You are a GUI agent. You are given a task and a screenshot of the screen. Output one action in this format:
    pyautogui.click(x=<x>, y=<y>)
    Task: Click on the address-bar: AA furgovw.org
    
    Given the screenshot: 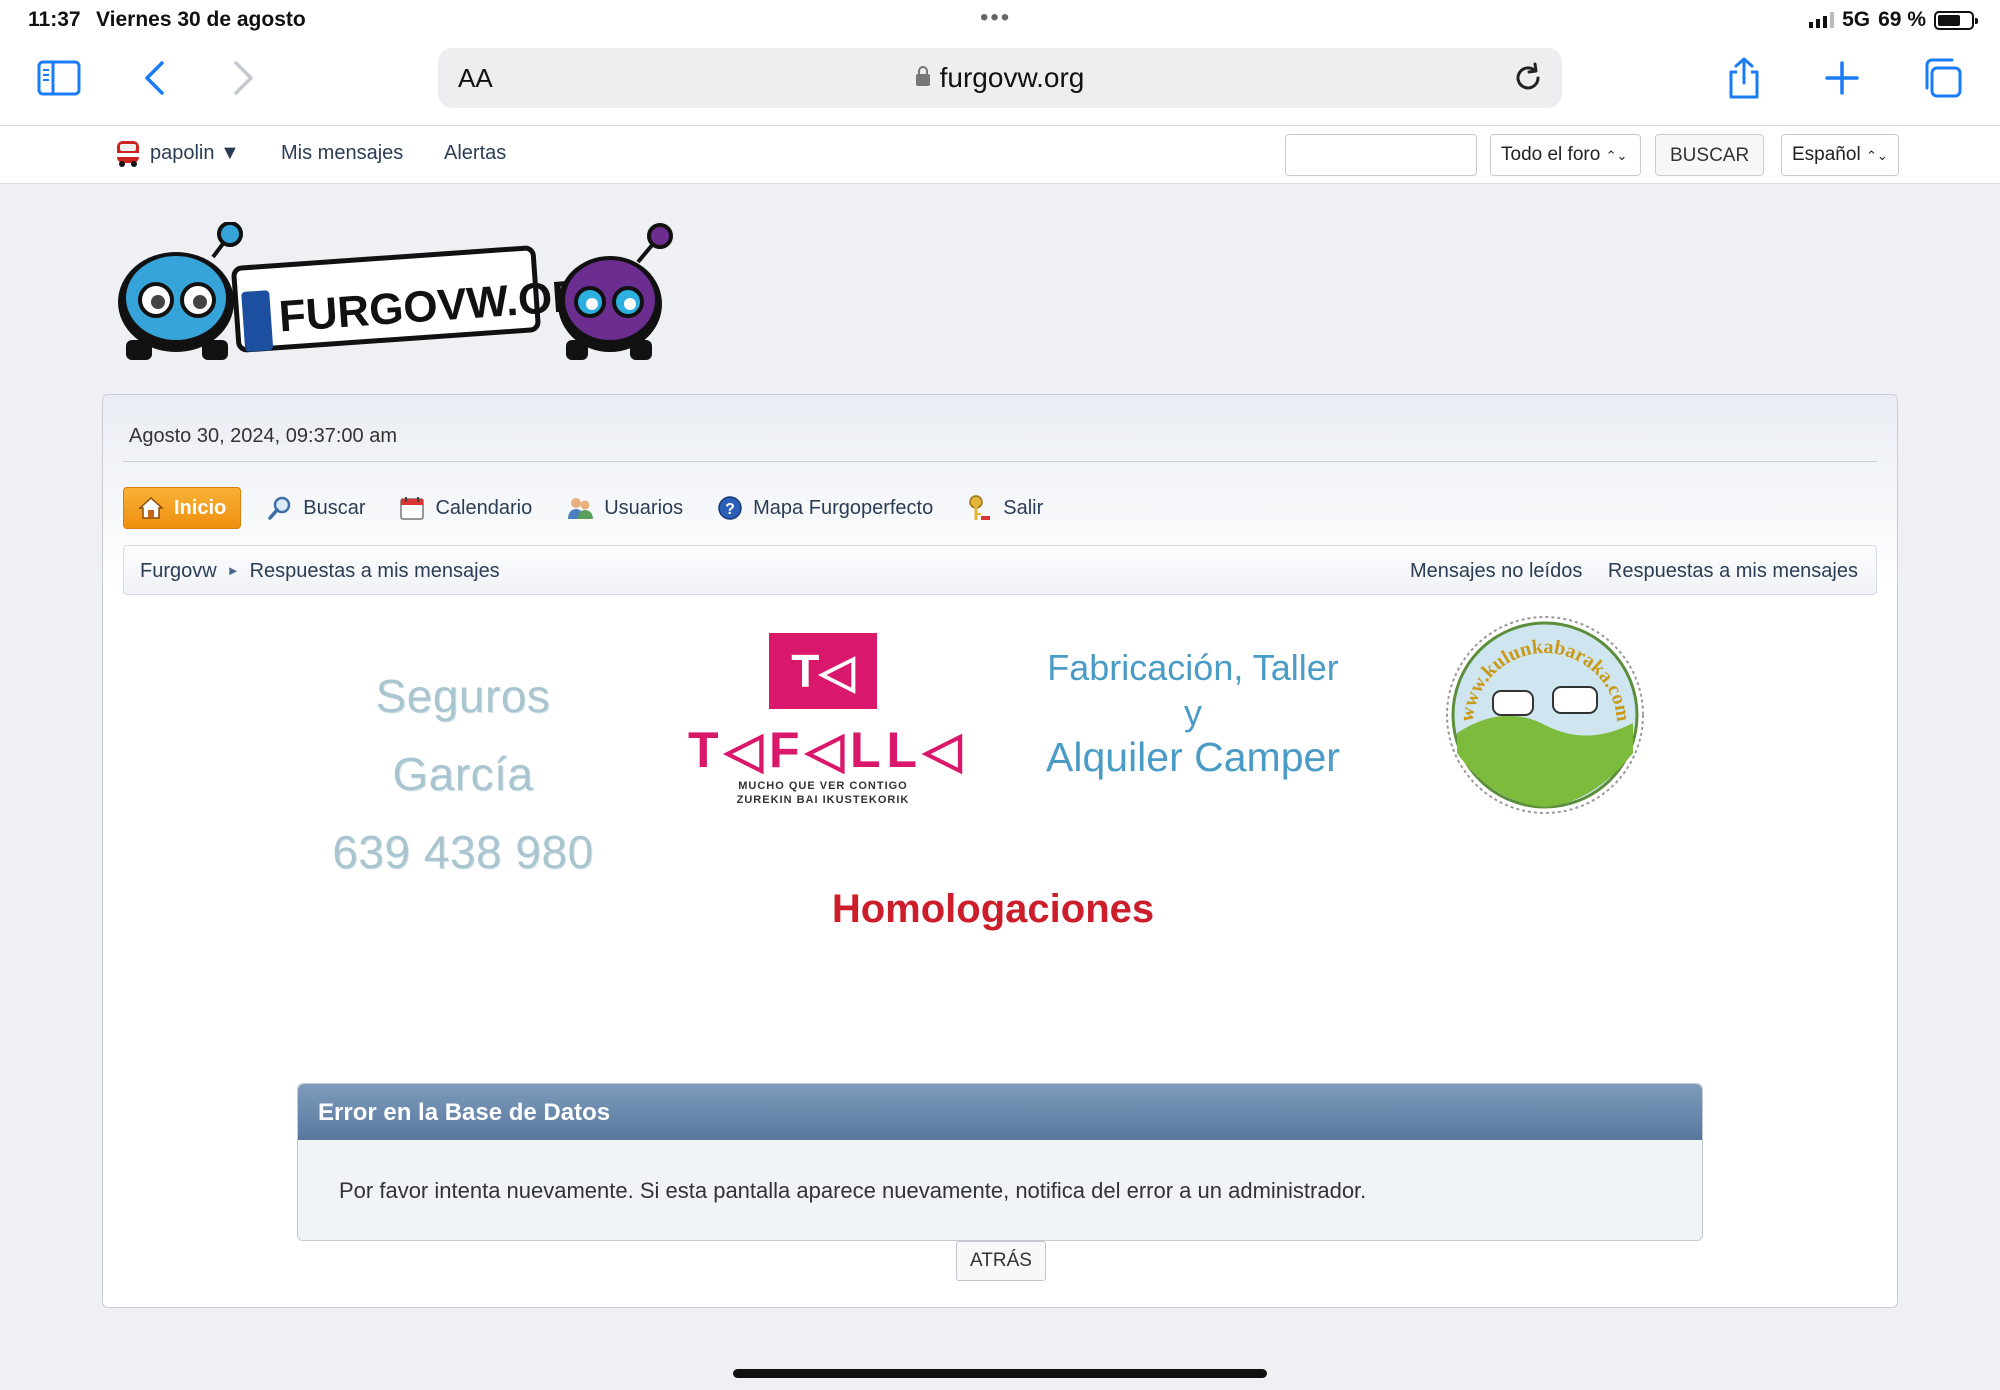 What is the action you would take?
    pyautogui.click(x=1000, y=78)
    